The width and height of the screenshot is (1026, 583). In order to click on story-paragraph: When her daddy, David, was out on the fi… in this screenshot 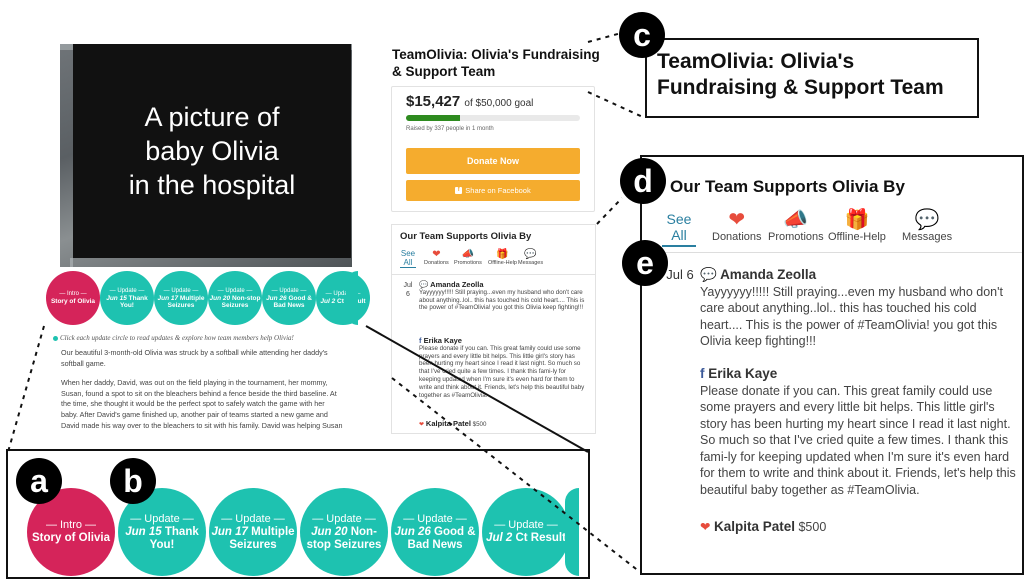, I will do `click(202, 405)`.